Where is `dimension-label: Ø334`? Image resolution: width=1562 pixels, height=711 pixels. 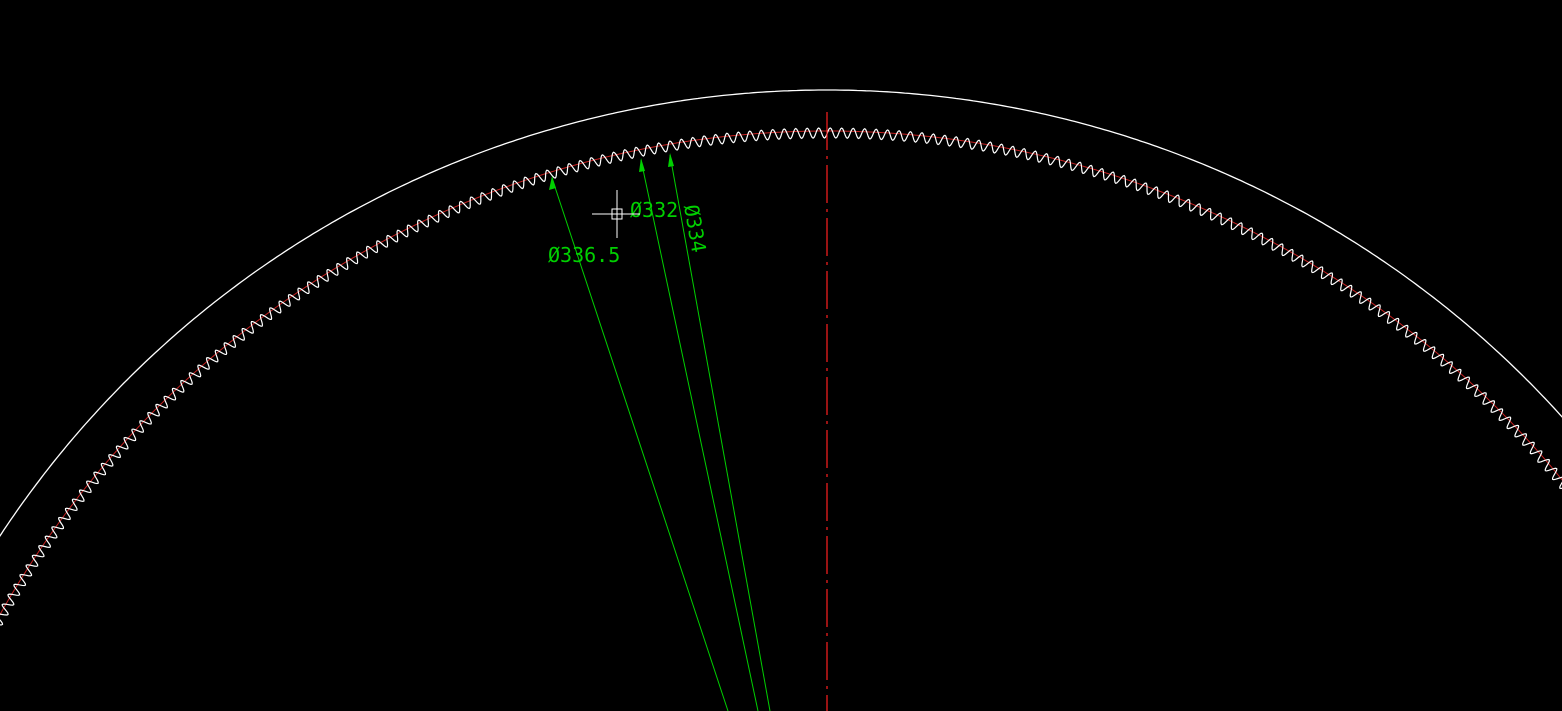
dimension-label: Ø334 is located at coordinates (695, 229).